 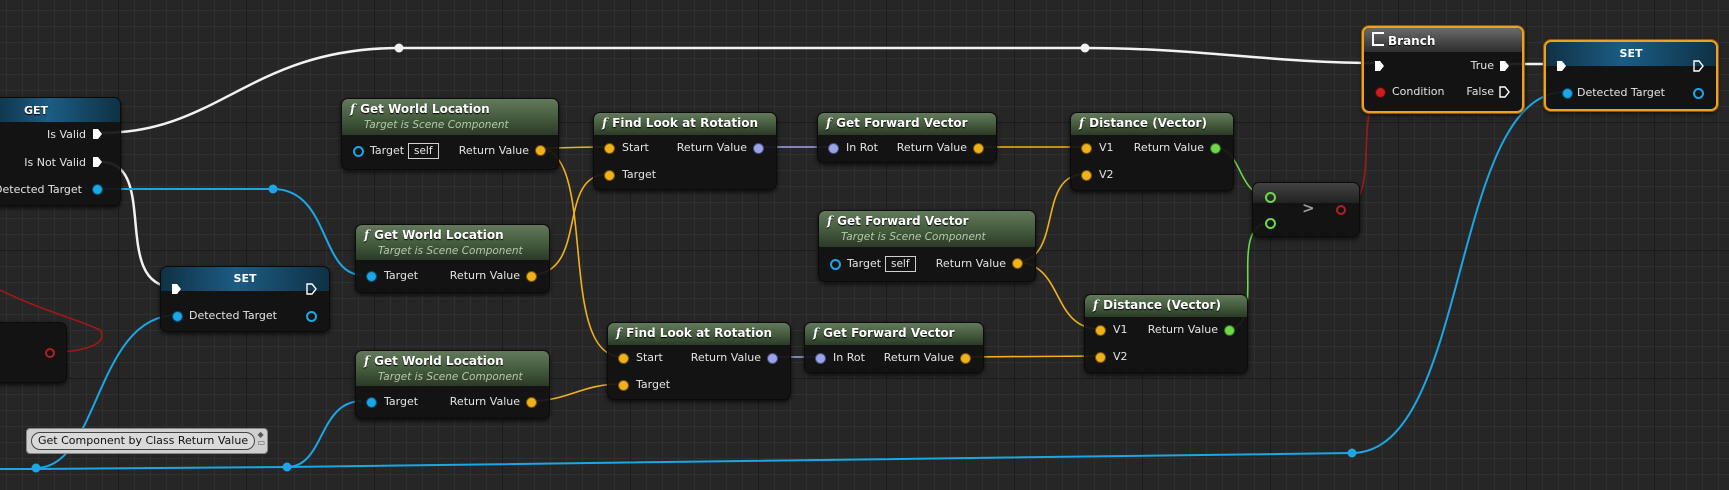 I want to click on distance-vector-node-1: f Distance (Vector) V1 Return Value V2, so click(x=1152, y=151).